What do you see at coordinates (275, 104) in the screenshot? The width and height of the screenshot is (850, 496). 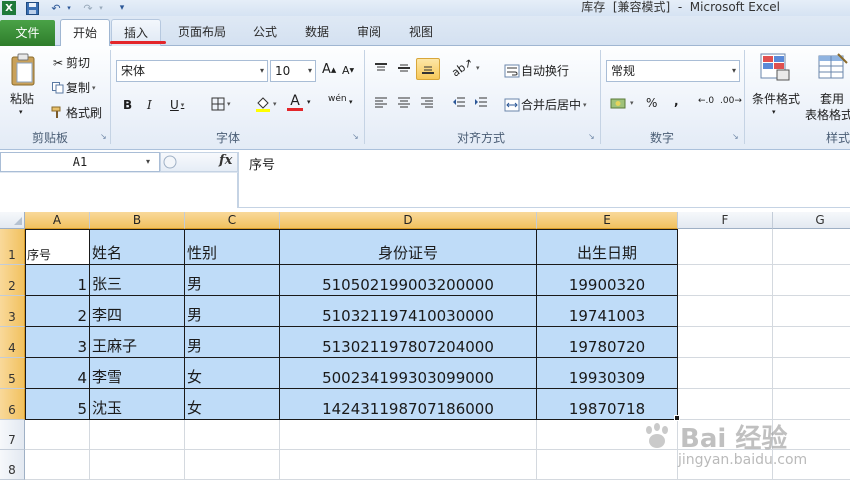 I see `fill-color-dropdown-icon: ▾` at bounding box center [275, 104].